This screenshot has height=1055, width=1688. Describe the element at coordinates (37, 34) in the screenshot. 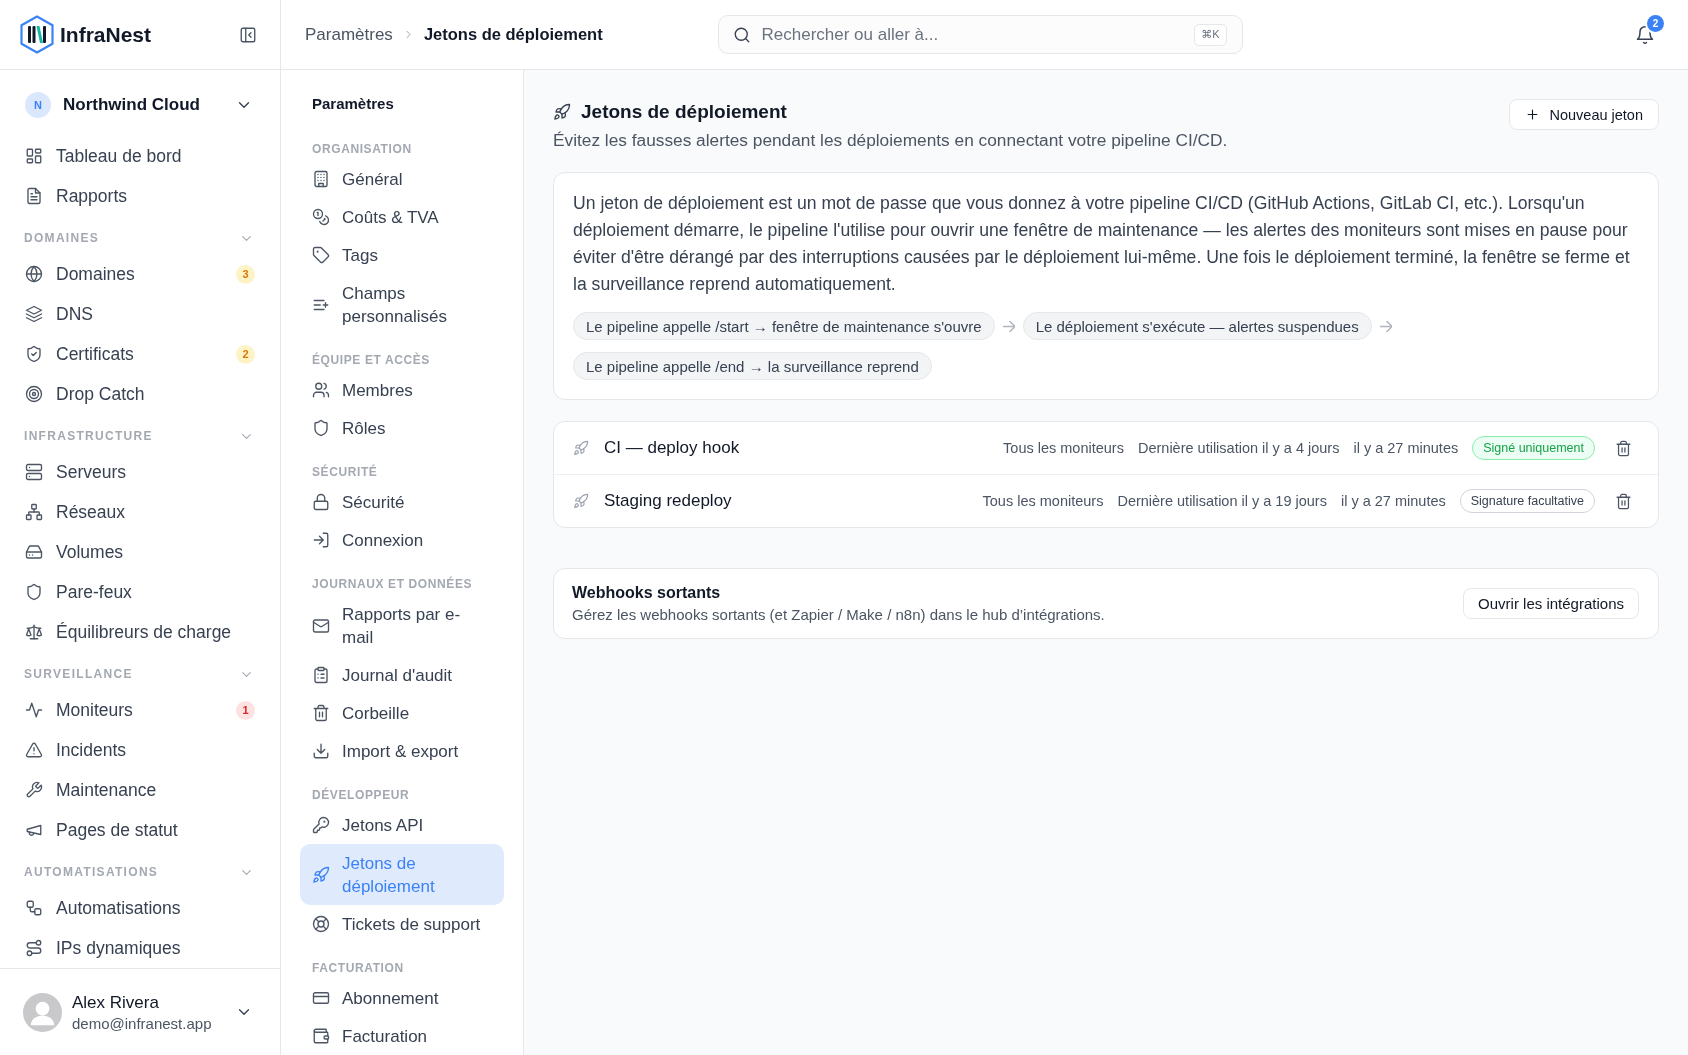

I see `logo-icon` at that location.